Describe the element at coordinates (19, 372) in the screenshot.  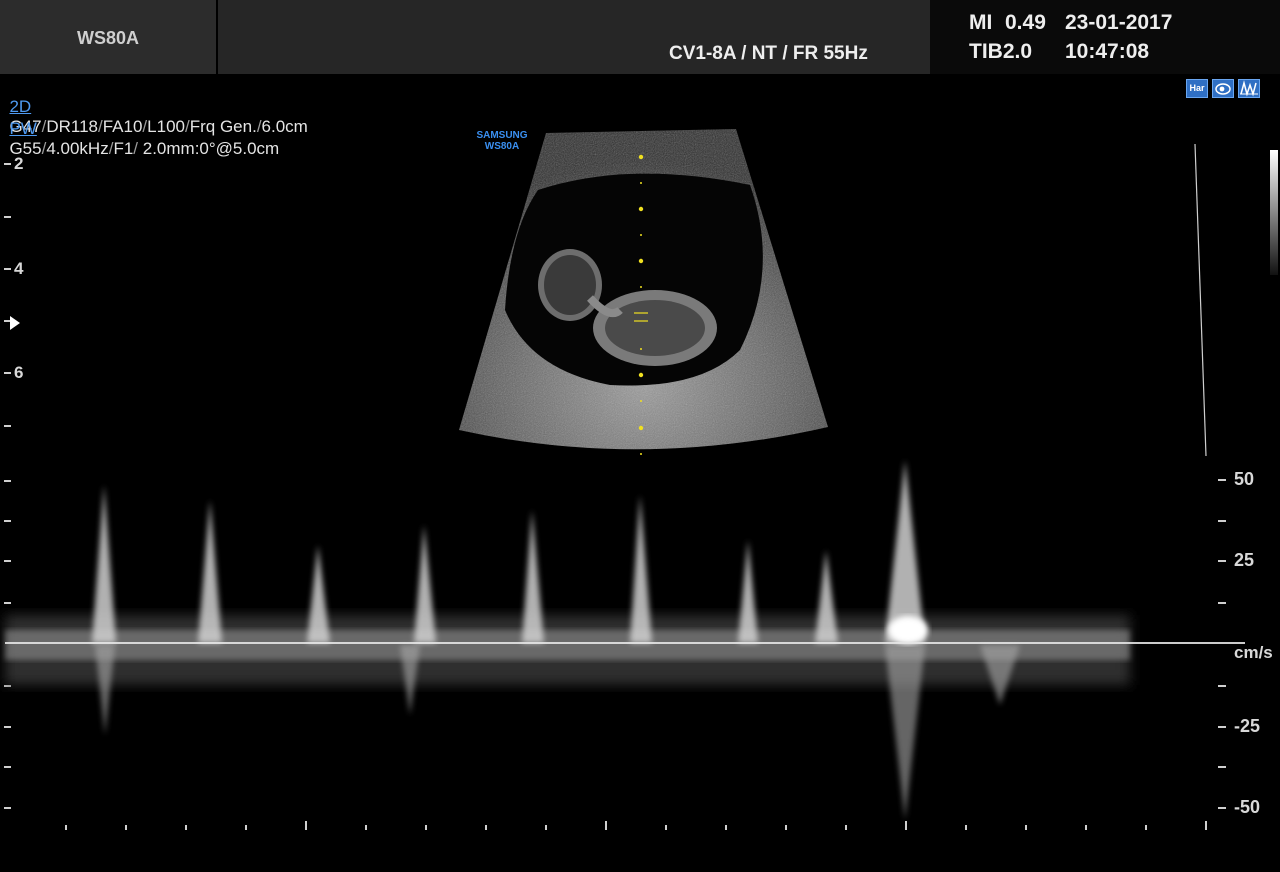
I see `depth-label-6: 6` at that location.